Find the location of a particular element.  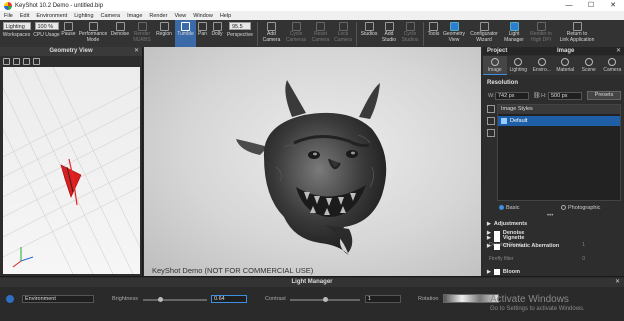

menu-view: View is located at coordinates (180, 16).